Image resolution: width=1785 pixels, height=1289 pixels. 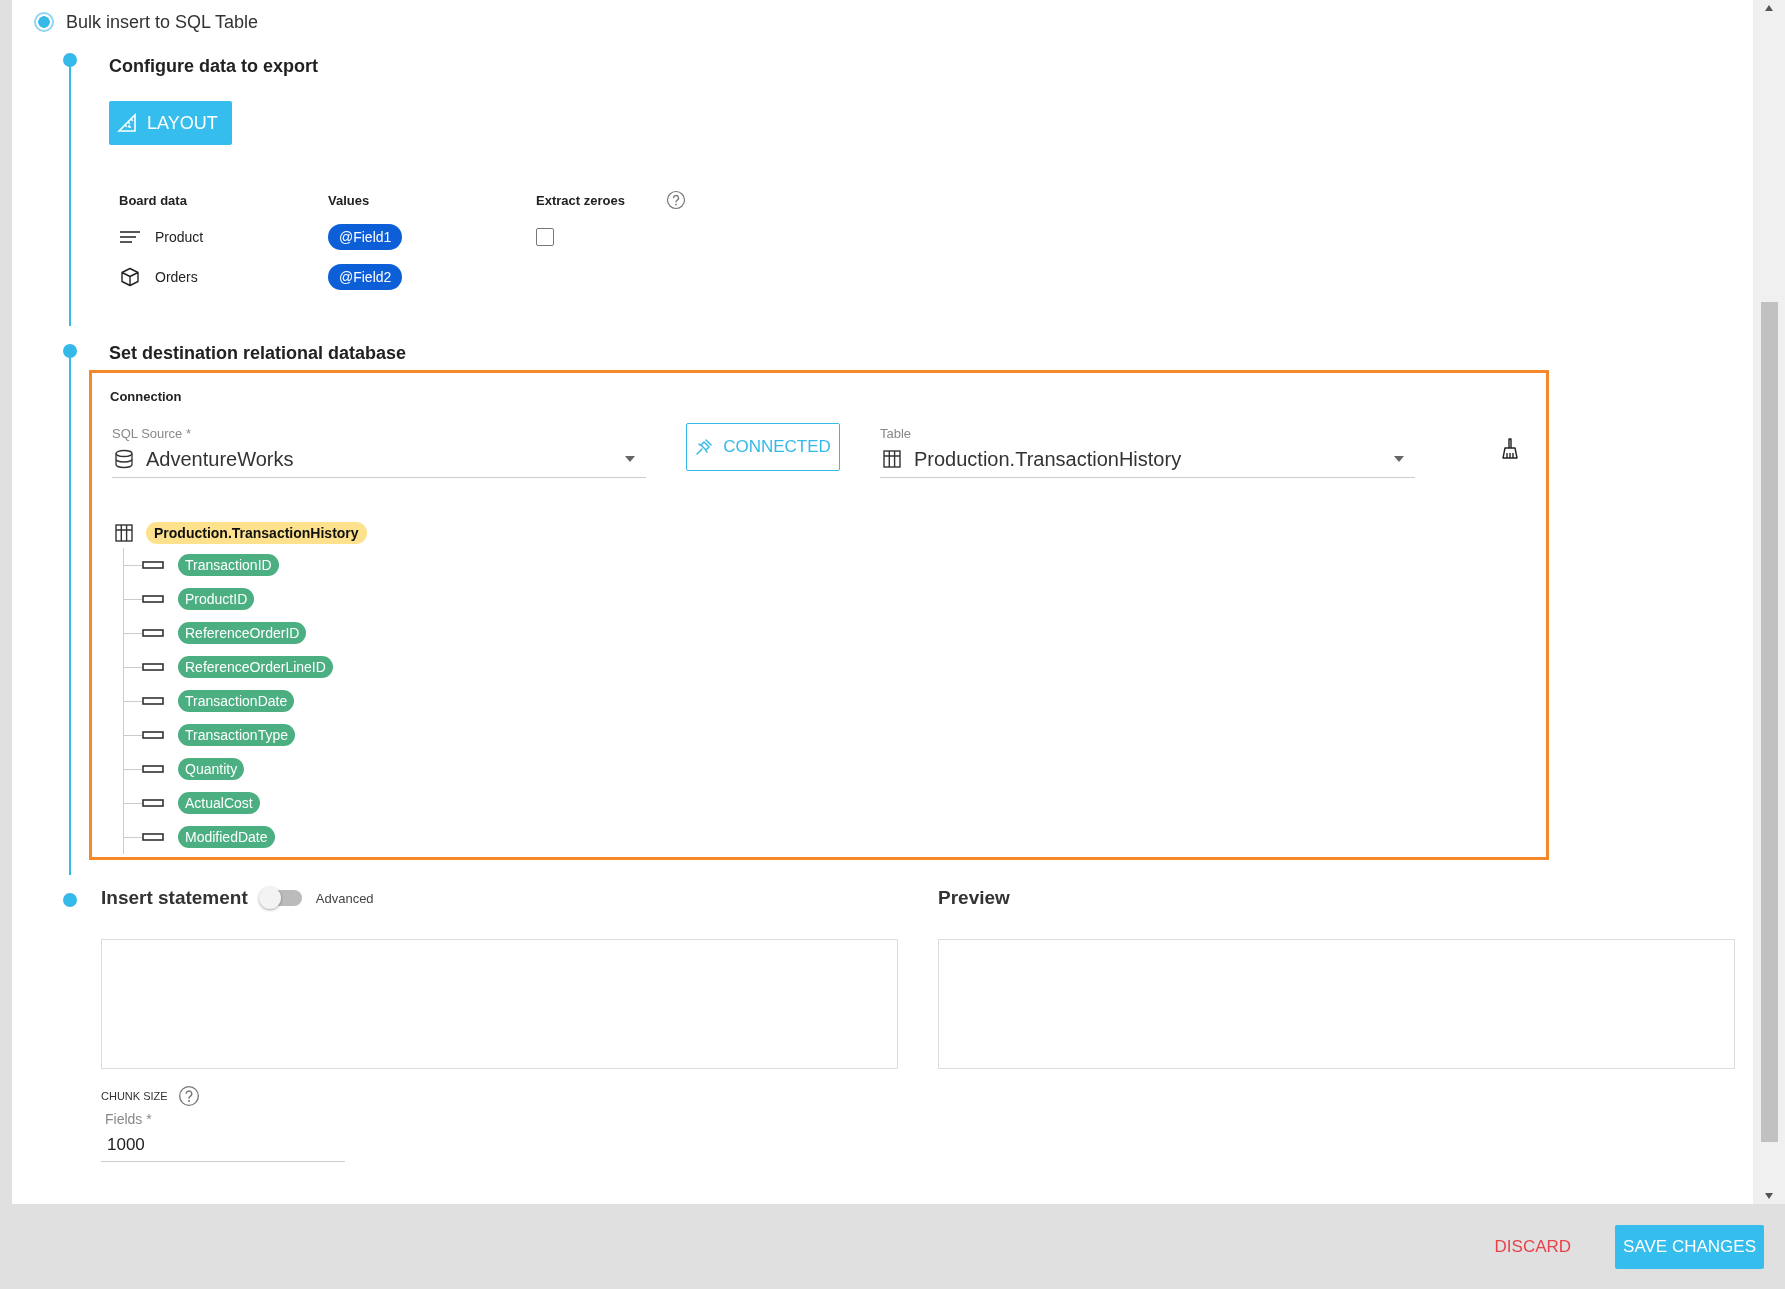 I want to click on scrollbar, so click(x=1769, y=602).